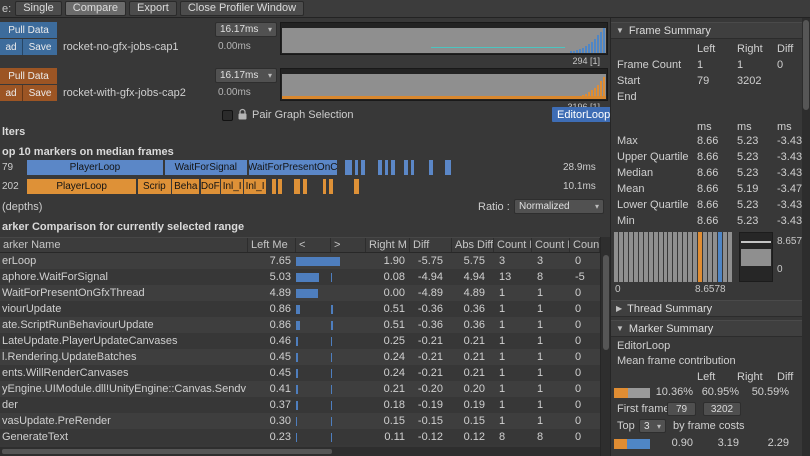  Describe the element at coordinates (431, 245) in the screenshot. I see `column-header: Diff` at that location.